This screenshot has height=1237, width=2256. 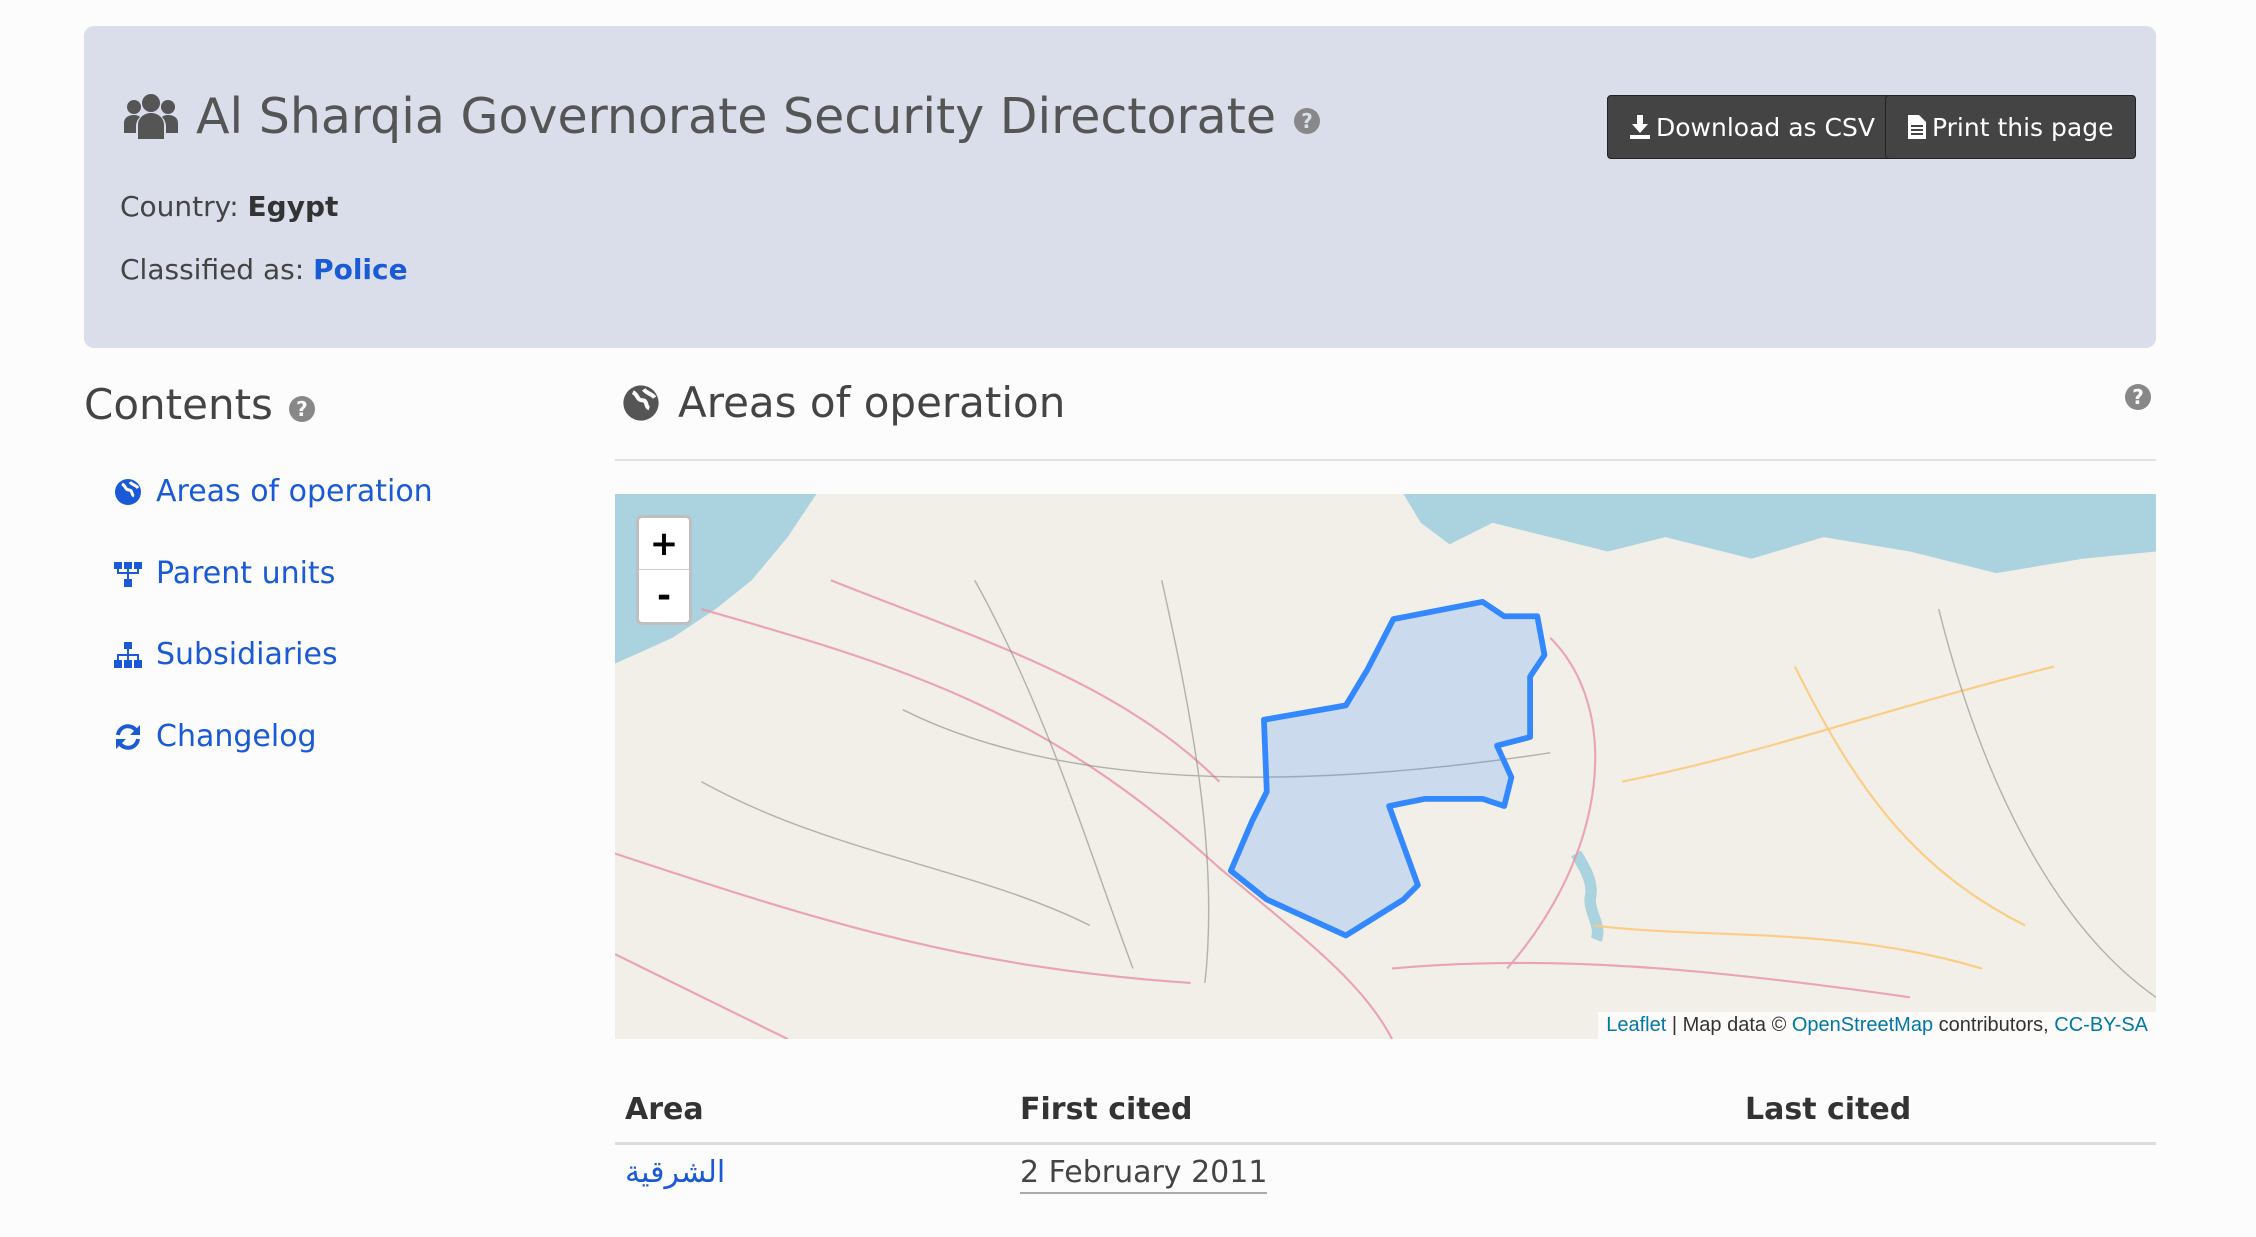 What do you see at coordinates (247, 654) in the screenshot?
I see `sidebar-item-label: Subsidiaries` at bounding box center [247, 654].